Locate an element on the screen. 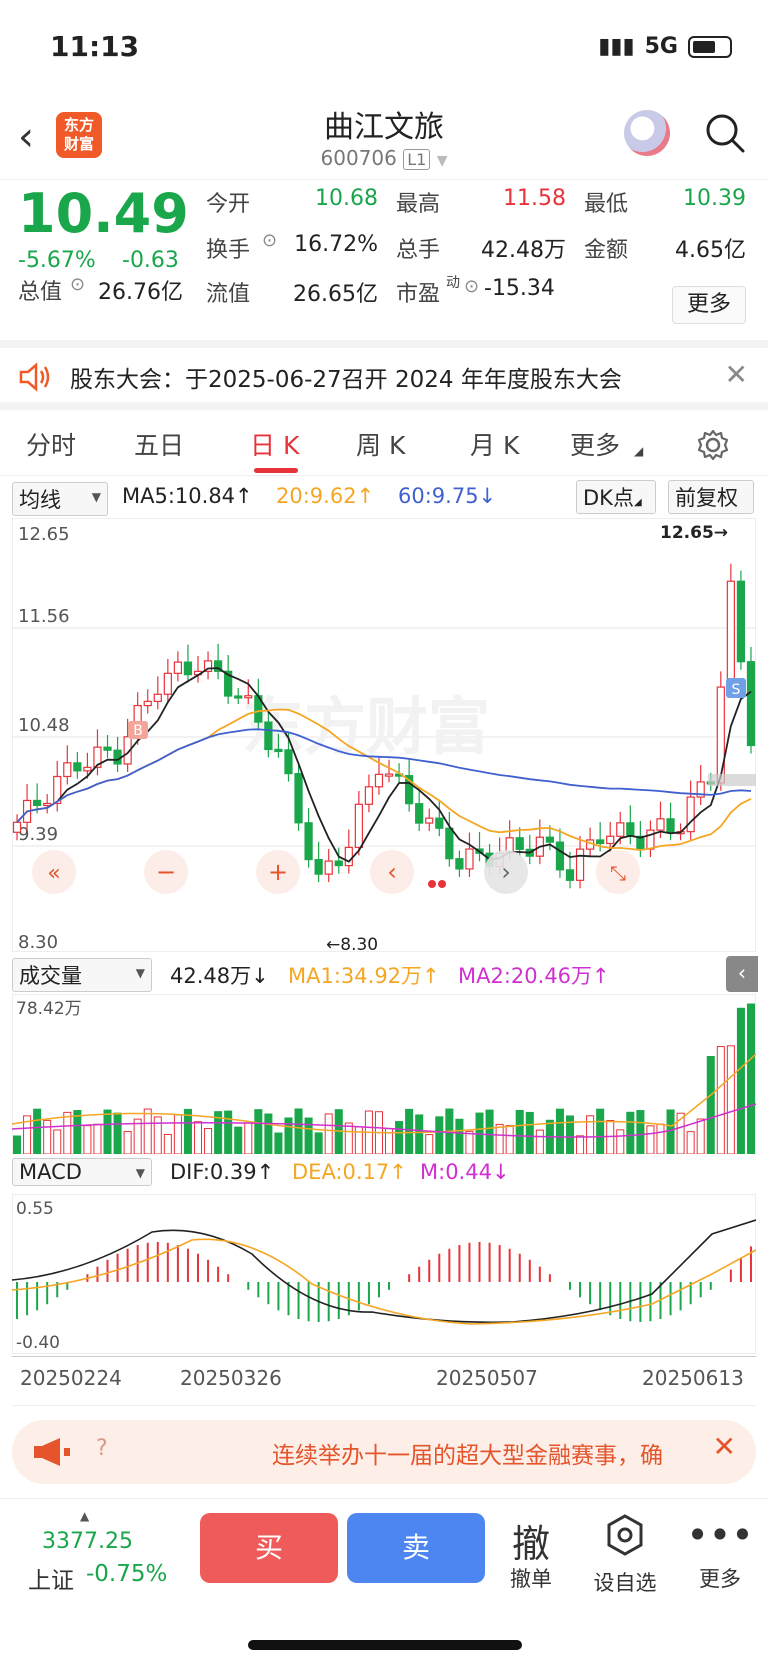  amount-value: 4.65亿 is located at coordinates (710, 250).